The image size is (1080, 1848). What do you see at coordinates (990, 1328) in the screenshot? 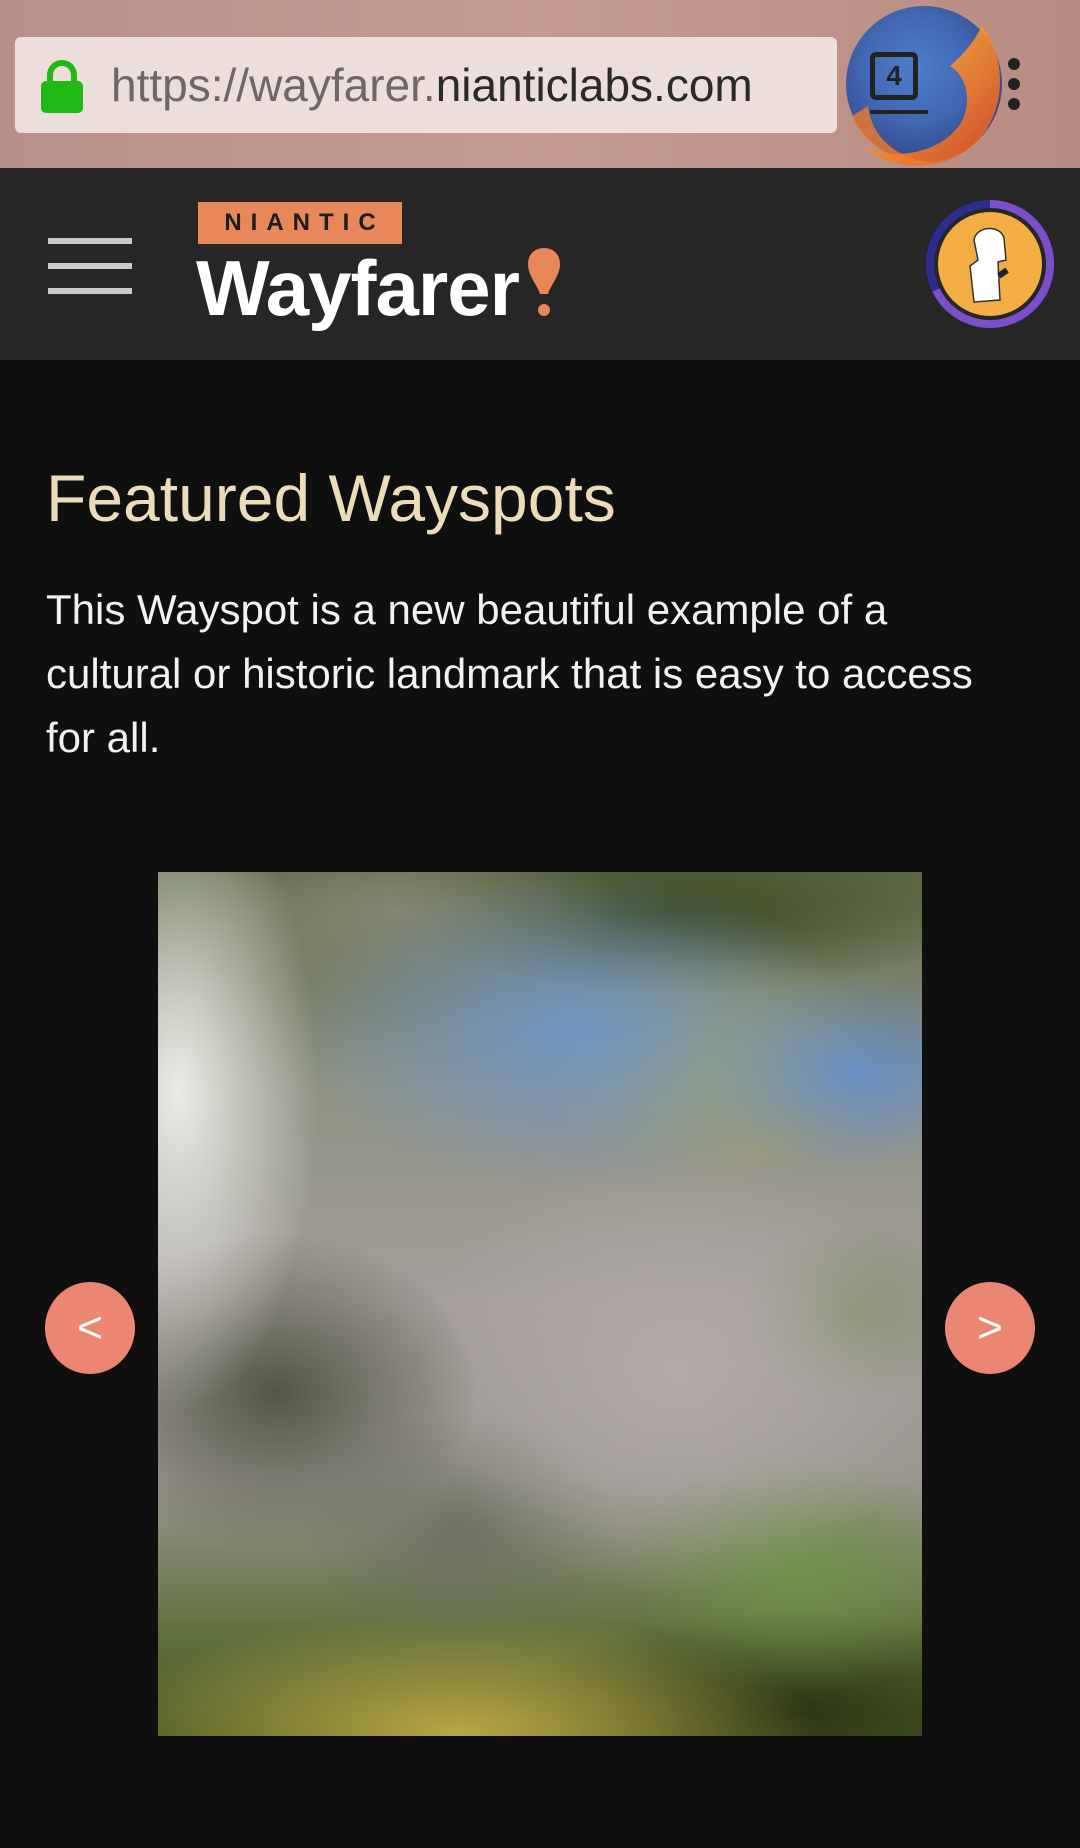
I see `next-button: >` at bounding box center [990, 1328].